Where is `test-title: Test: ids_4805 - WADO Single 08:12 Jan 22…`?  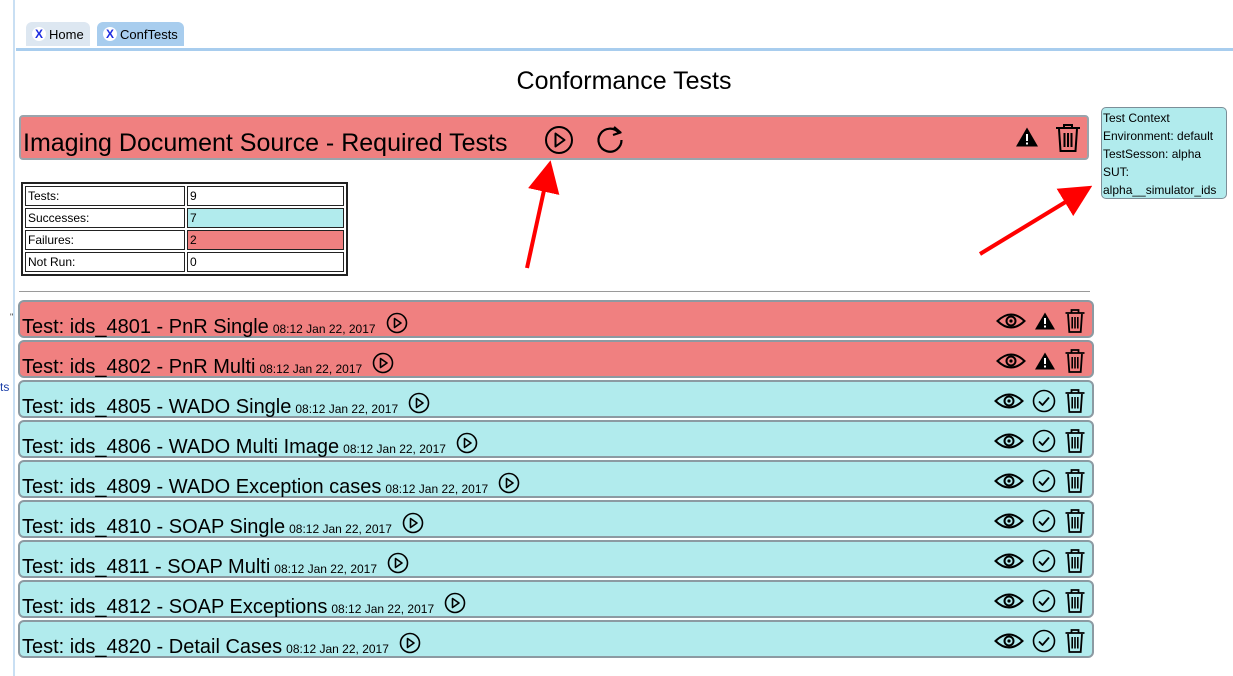
test-title: Test: ids_4805 - WADO Single 08:12 Jan 22… is located at coordinates (226, 406).